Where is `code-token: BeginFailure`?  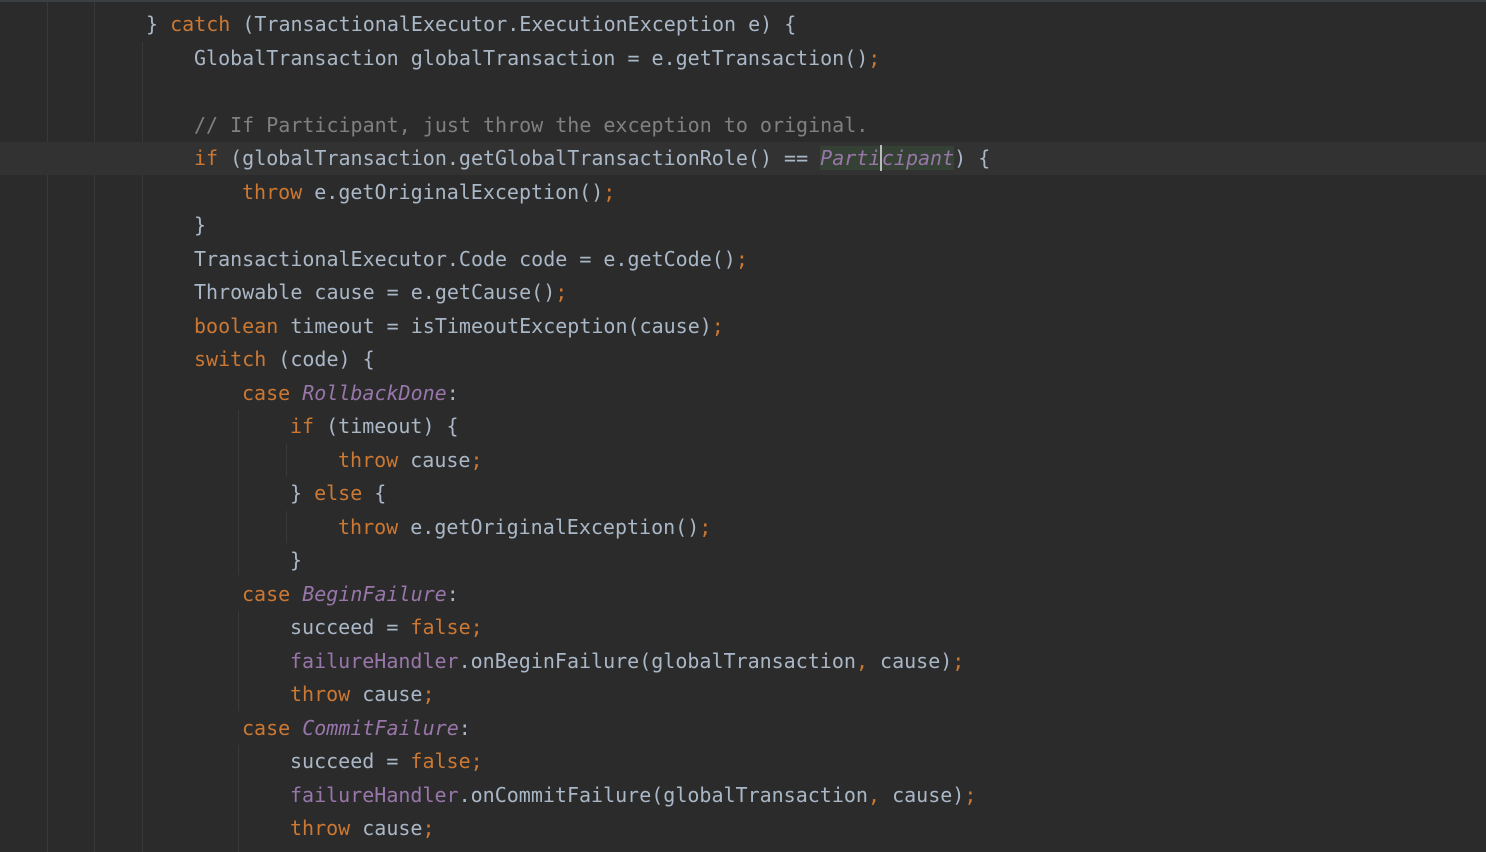 code-token: BeginFailure is located at coordinates (374, 593).